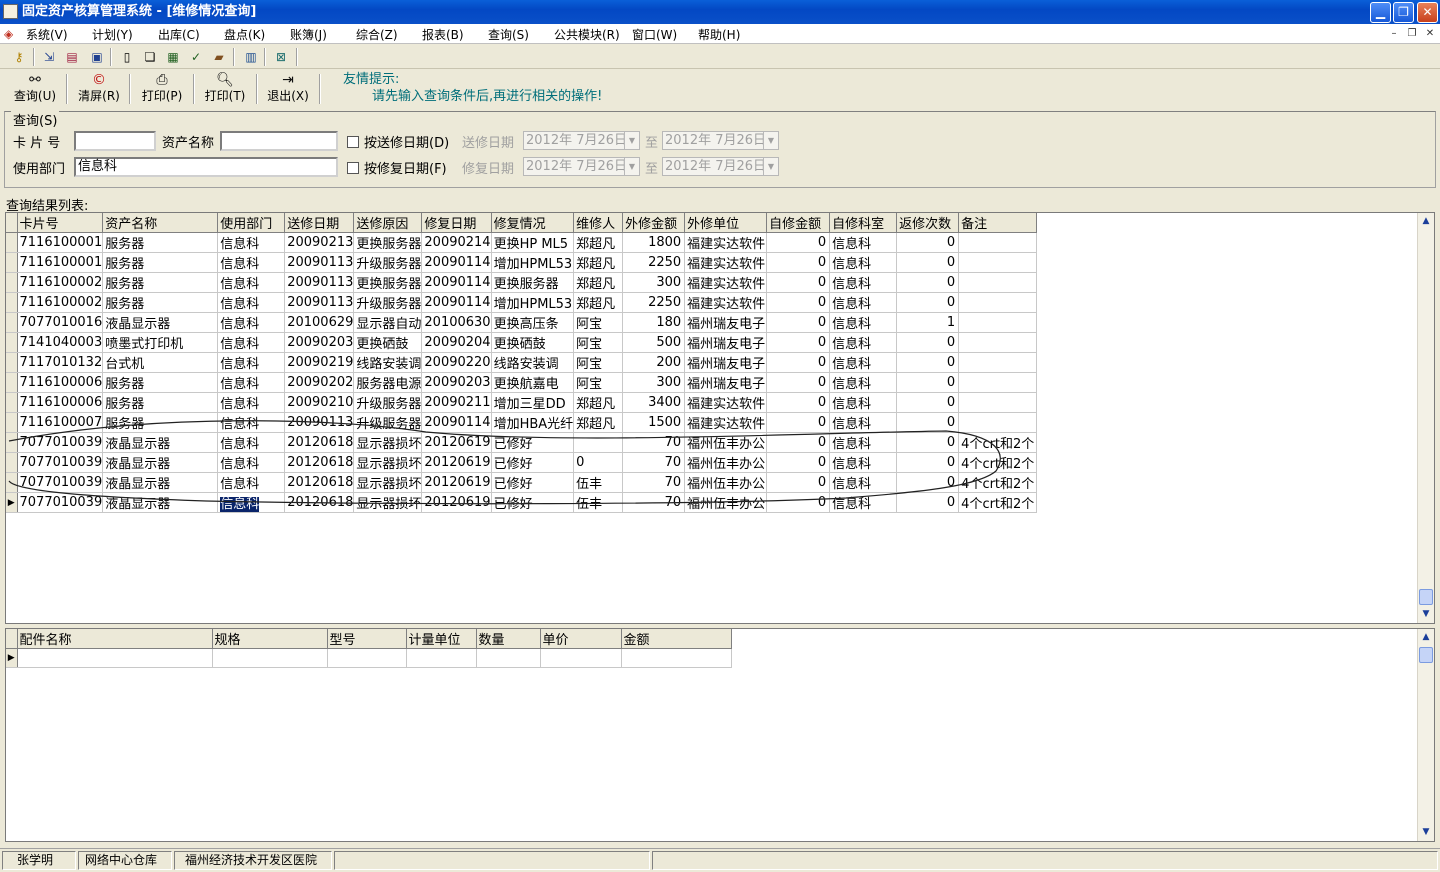 This screenshot has width=1440, height=872. What do you see at coordinates (654, 242) in the screenshot?
I see `table-cell: 1800` at bounding box center [654, 242].